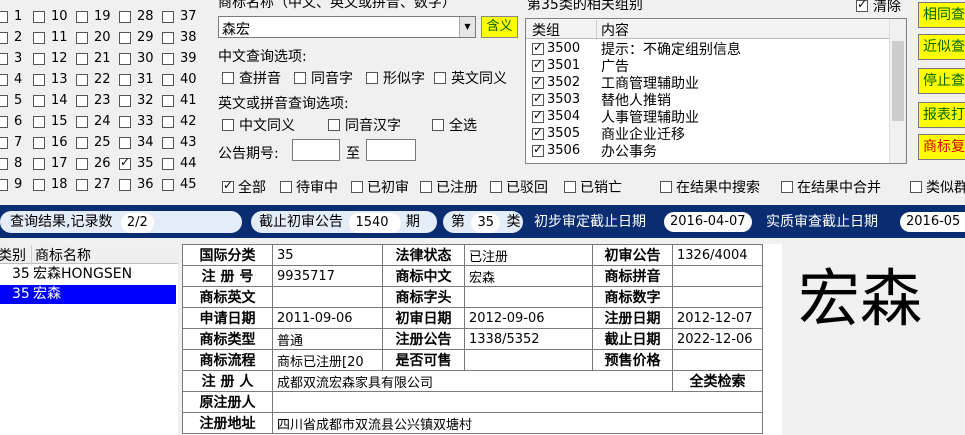 Image resolution: width=965 pixels, height=435 pixels. Describe the element at coordinates (380, 187) in the screenshot. I see `status-filter: 已初审` at that location.